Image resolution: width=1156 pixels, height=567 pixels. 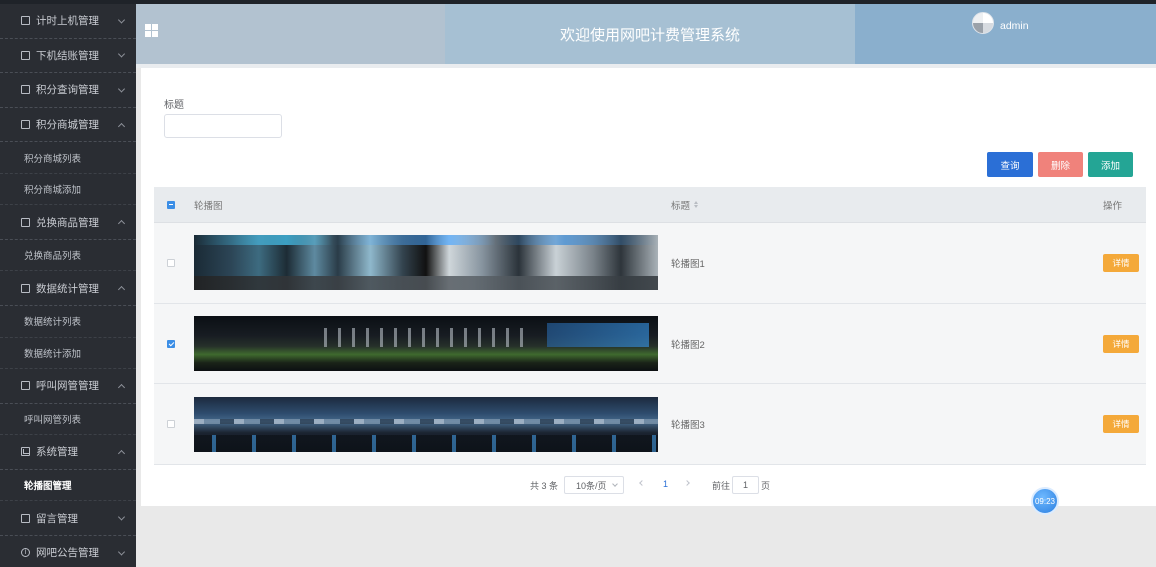 I want to click on sidebar-item-system: 系统管理, so click(x=68, y=452).